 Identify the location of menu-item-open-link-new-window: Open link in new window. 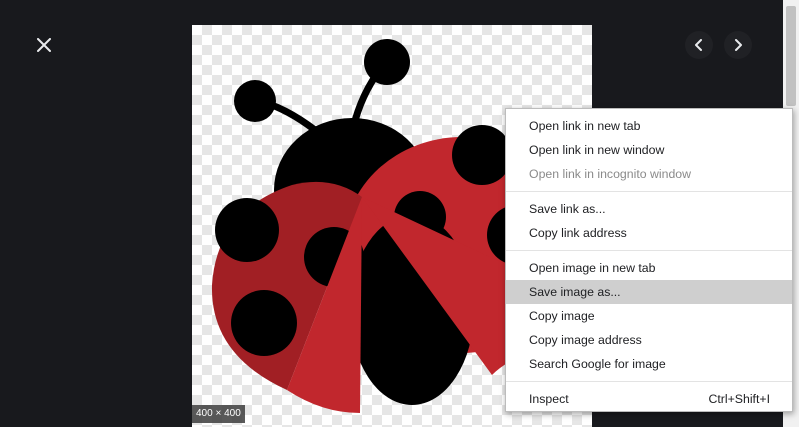
(649, 150).